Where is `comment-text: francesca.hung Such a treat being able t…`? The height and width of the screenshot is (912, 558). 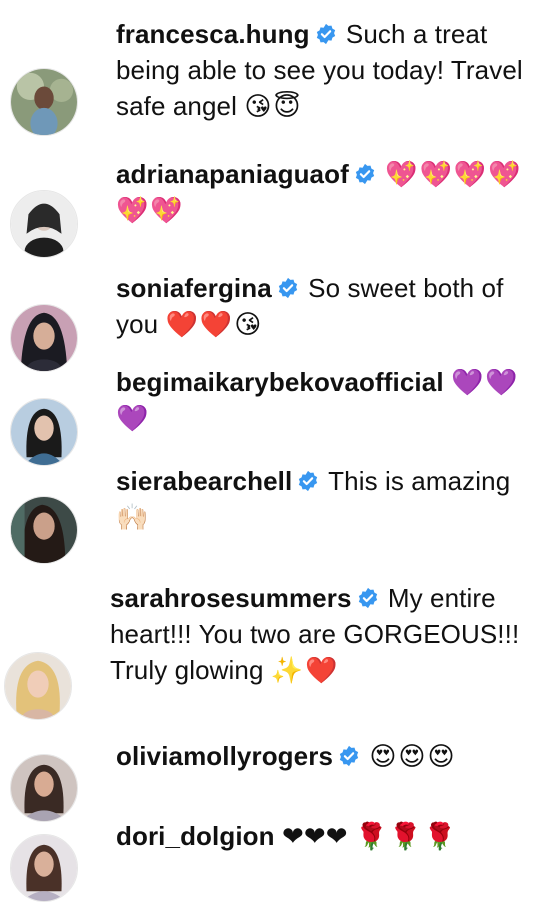
comment-text: francesca.hung Such a treat being able t… is located at coordinates (326, 70).